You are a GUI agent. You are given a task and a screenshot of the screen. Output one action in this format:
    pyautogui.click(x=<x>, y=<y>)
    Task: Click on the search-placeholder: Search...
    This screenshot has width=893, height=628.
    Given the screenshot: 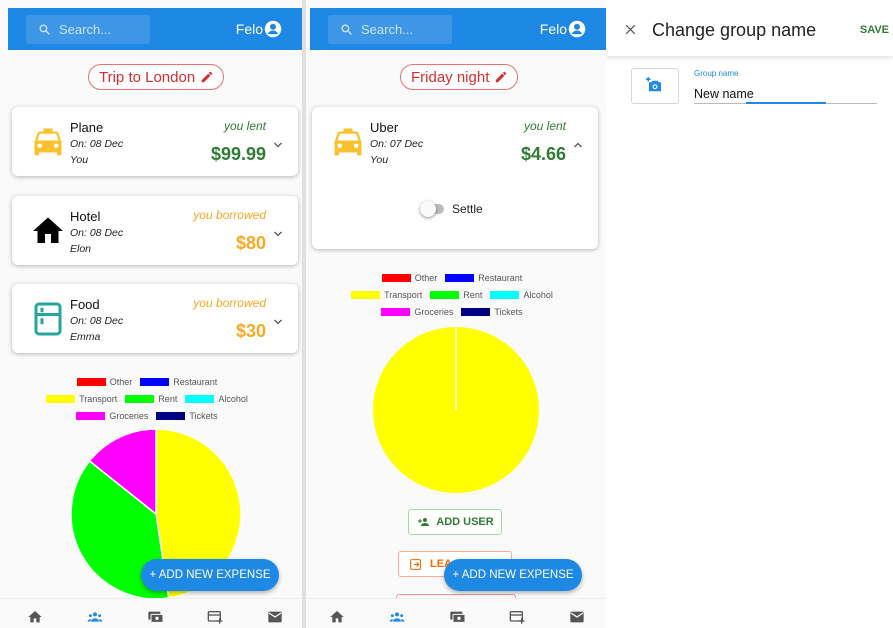 What is the action you would take?
    pyautogui.click(x=387, y=29)
    